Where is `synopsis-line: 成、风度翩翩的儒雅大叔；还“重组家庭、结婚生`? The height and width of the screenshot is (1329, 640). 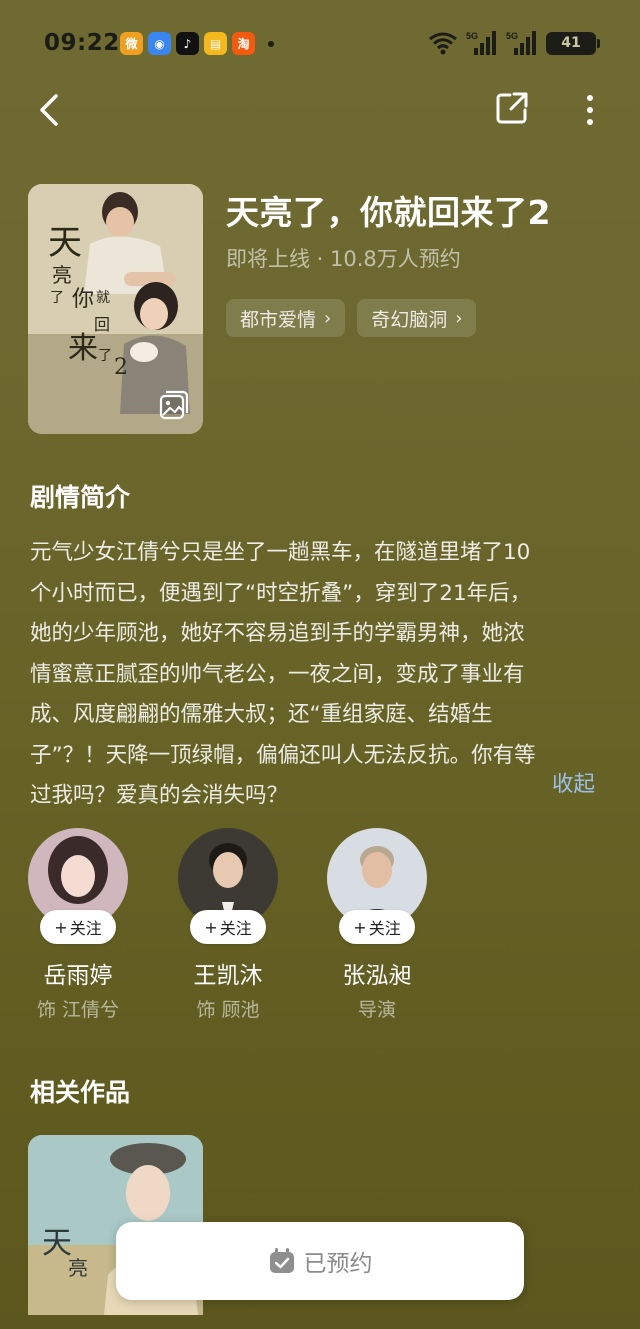
synopsis-line: 成、风度翩翩的儒雅大叔；还“重组家庭、结婚生 is located at coordinates (261, 714).